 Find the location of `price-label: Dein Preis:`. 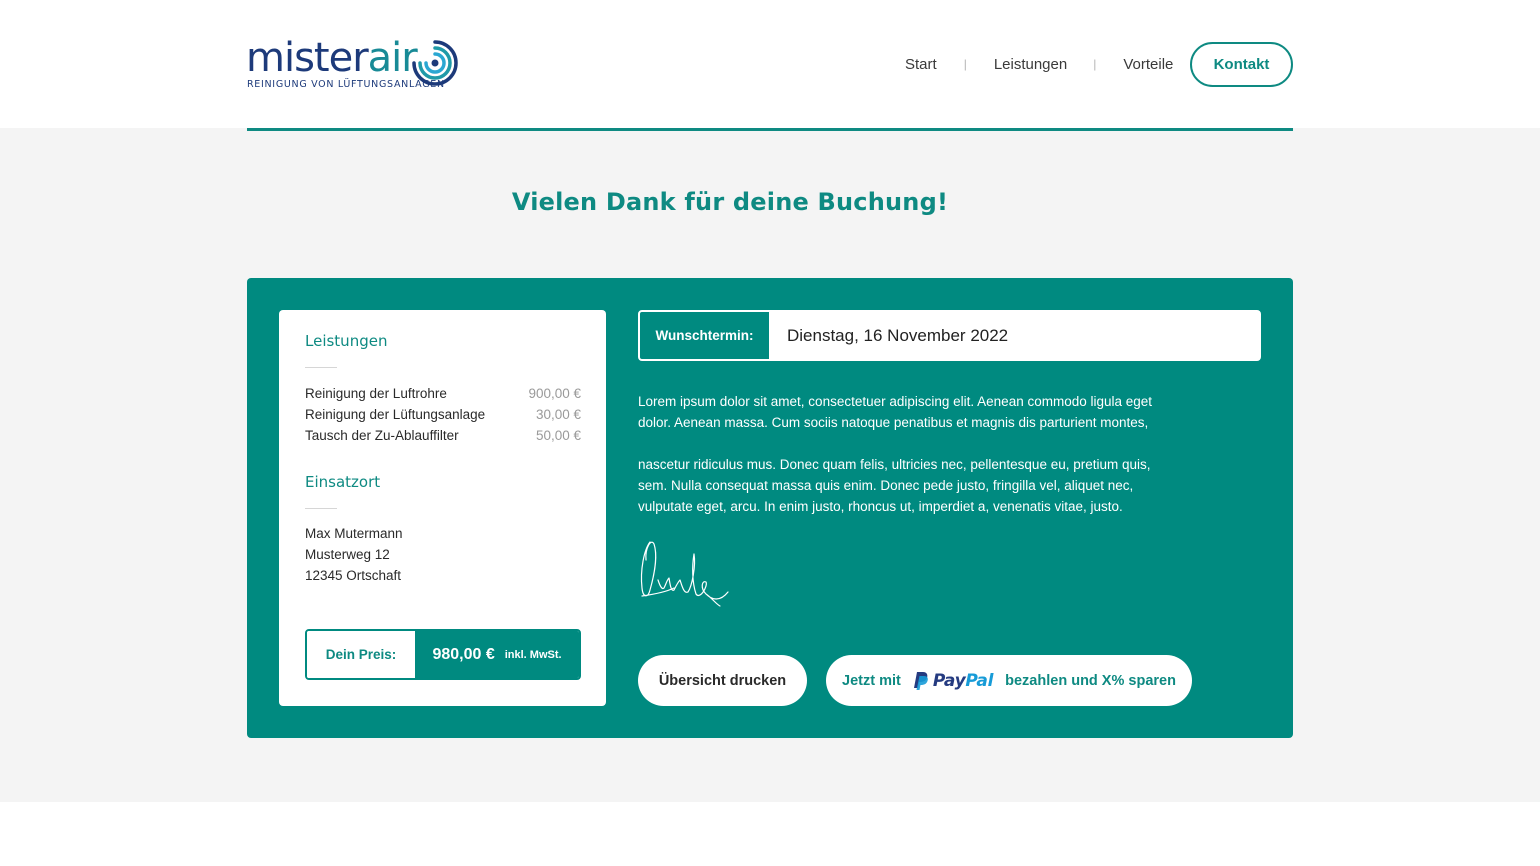

price-label: Dein Preis: is located at coordinates (361, 654).